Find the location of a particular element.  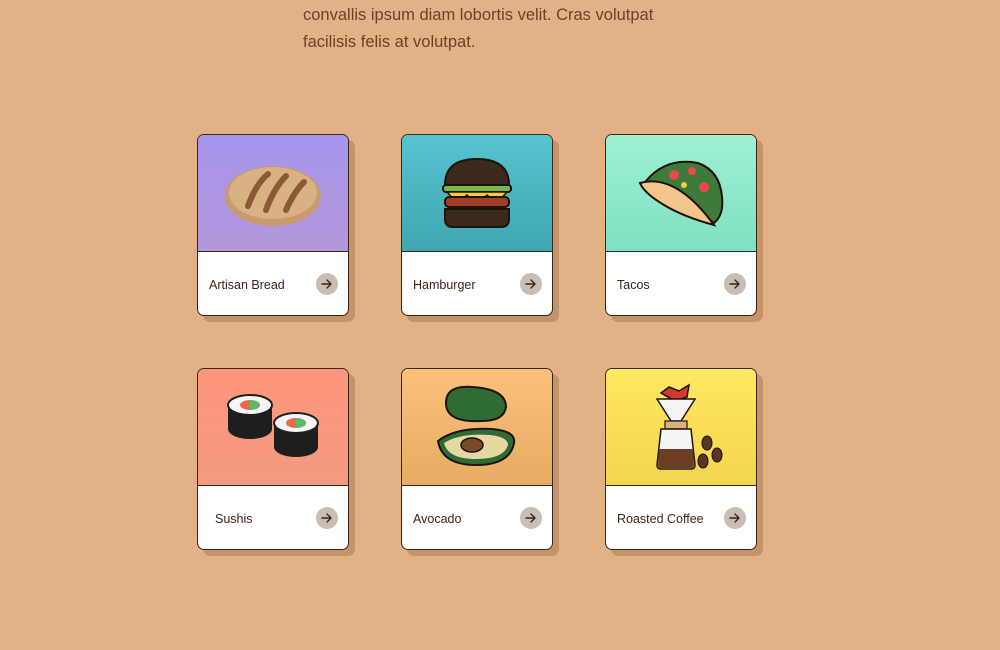

sushi-icon is located at coordinates (273, 425).